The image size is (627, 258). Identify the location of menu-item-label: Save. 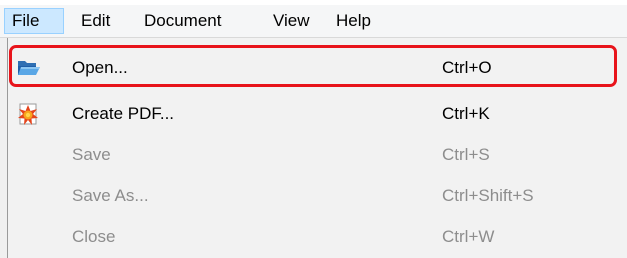
(91, 154).